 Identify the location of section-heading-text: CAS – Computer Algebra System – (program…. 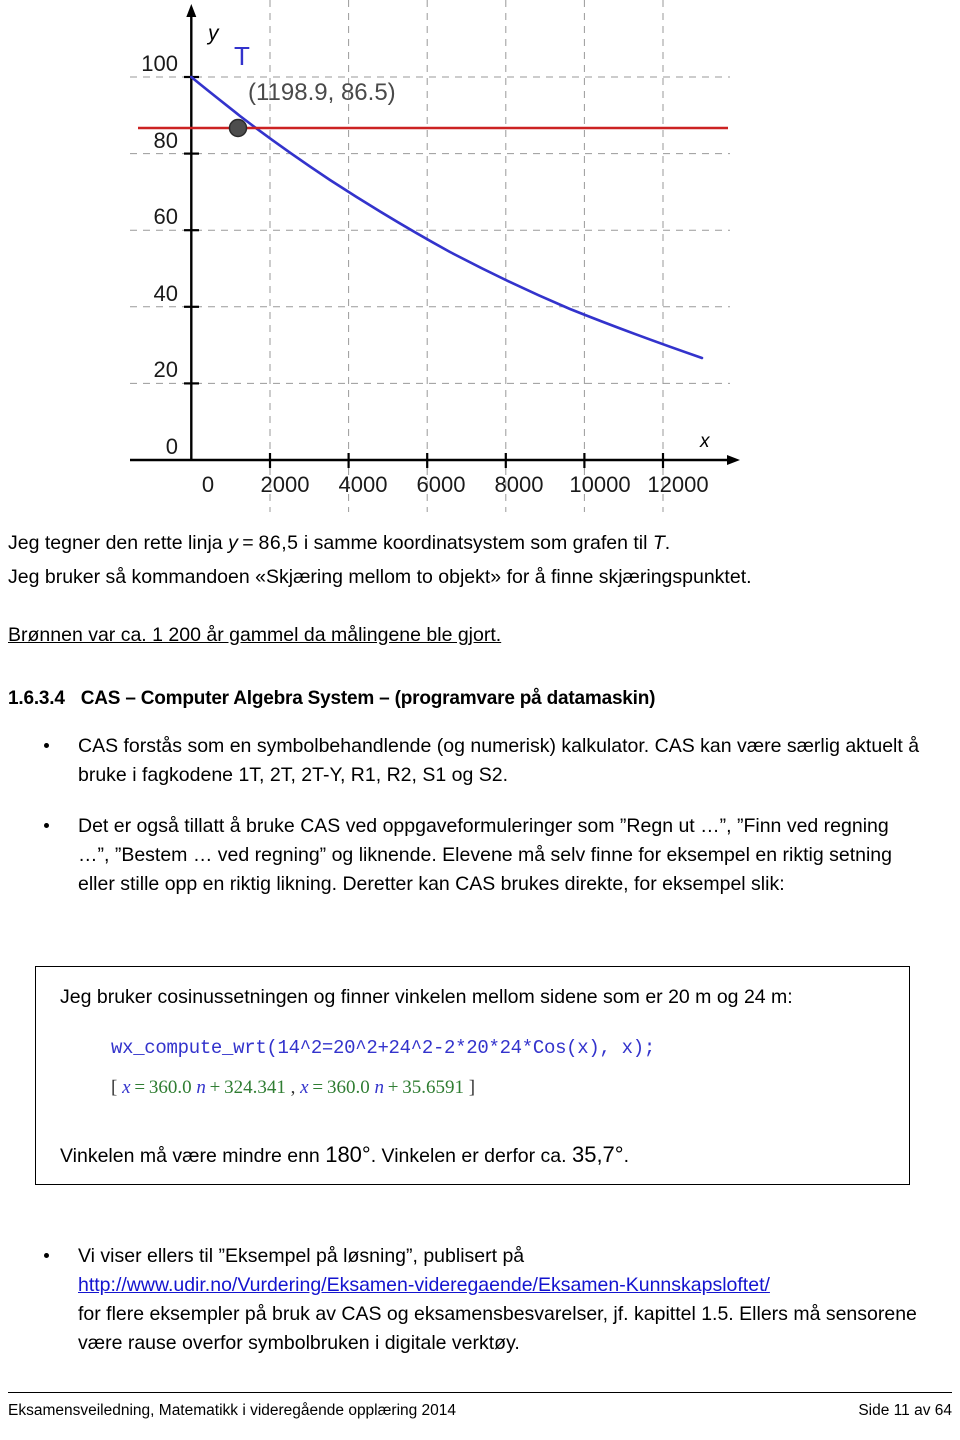
(368, 698).